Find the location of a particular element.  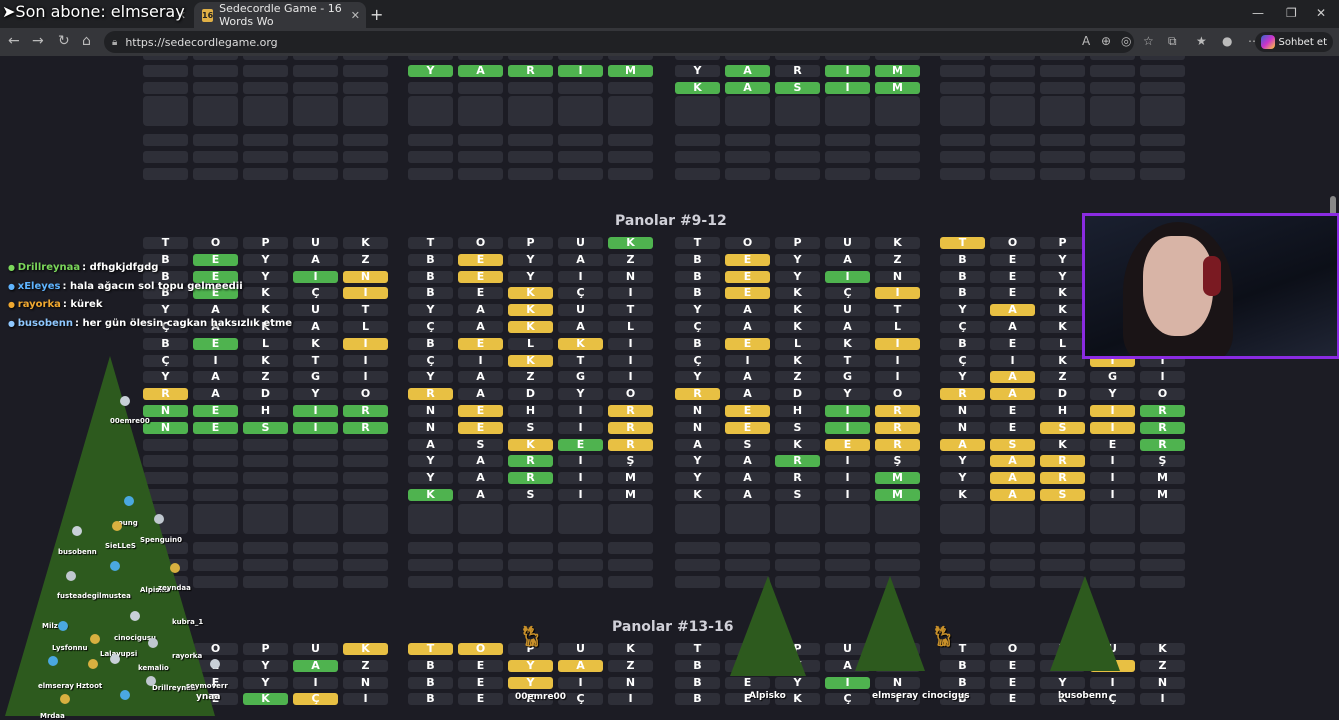

forward-arrow-icon: → is located at coordinates (38, 41).